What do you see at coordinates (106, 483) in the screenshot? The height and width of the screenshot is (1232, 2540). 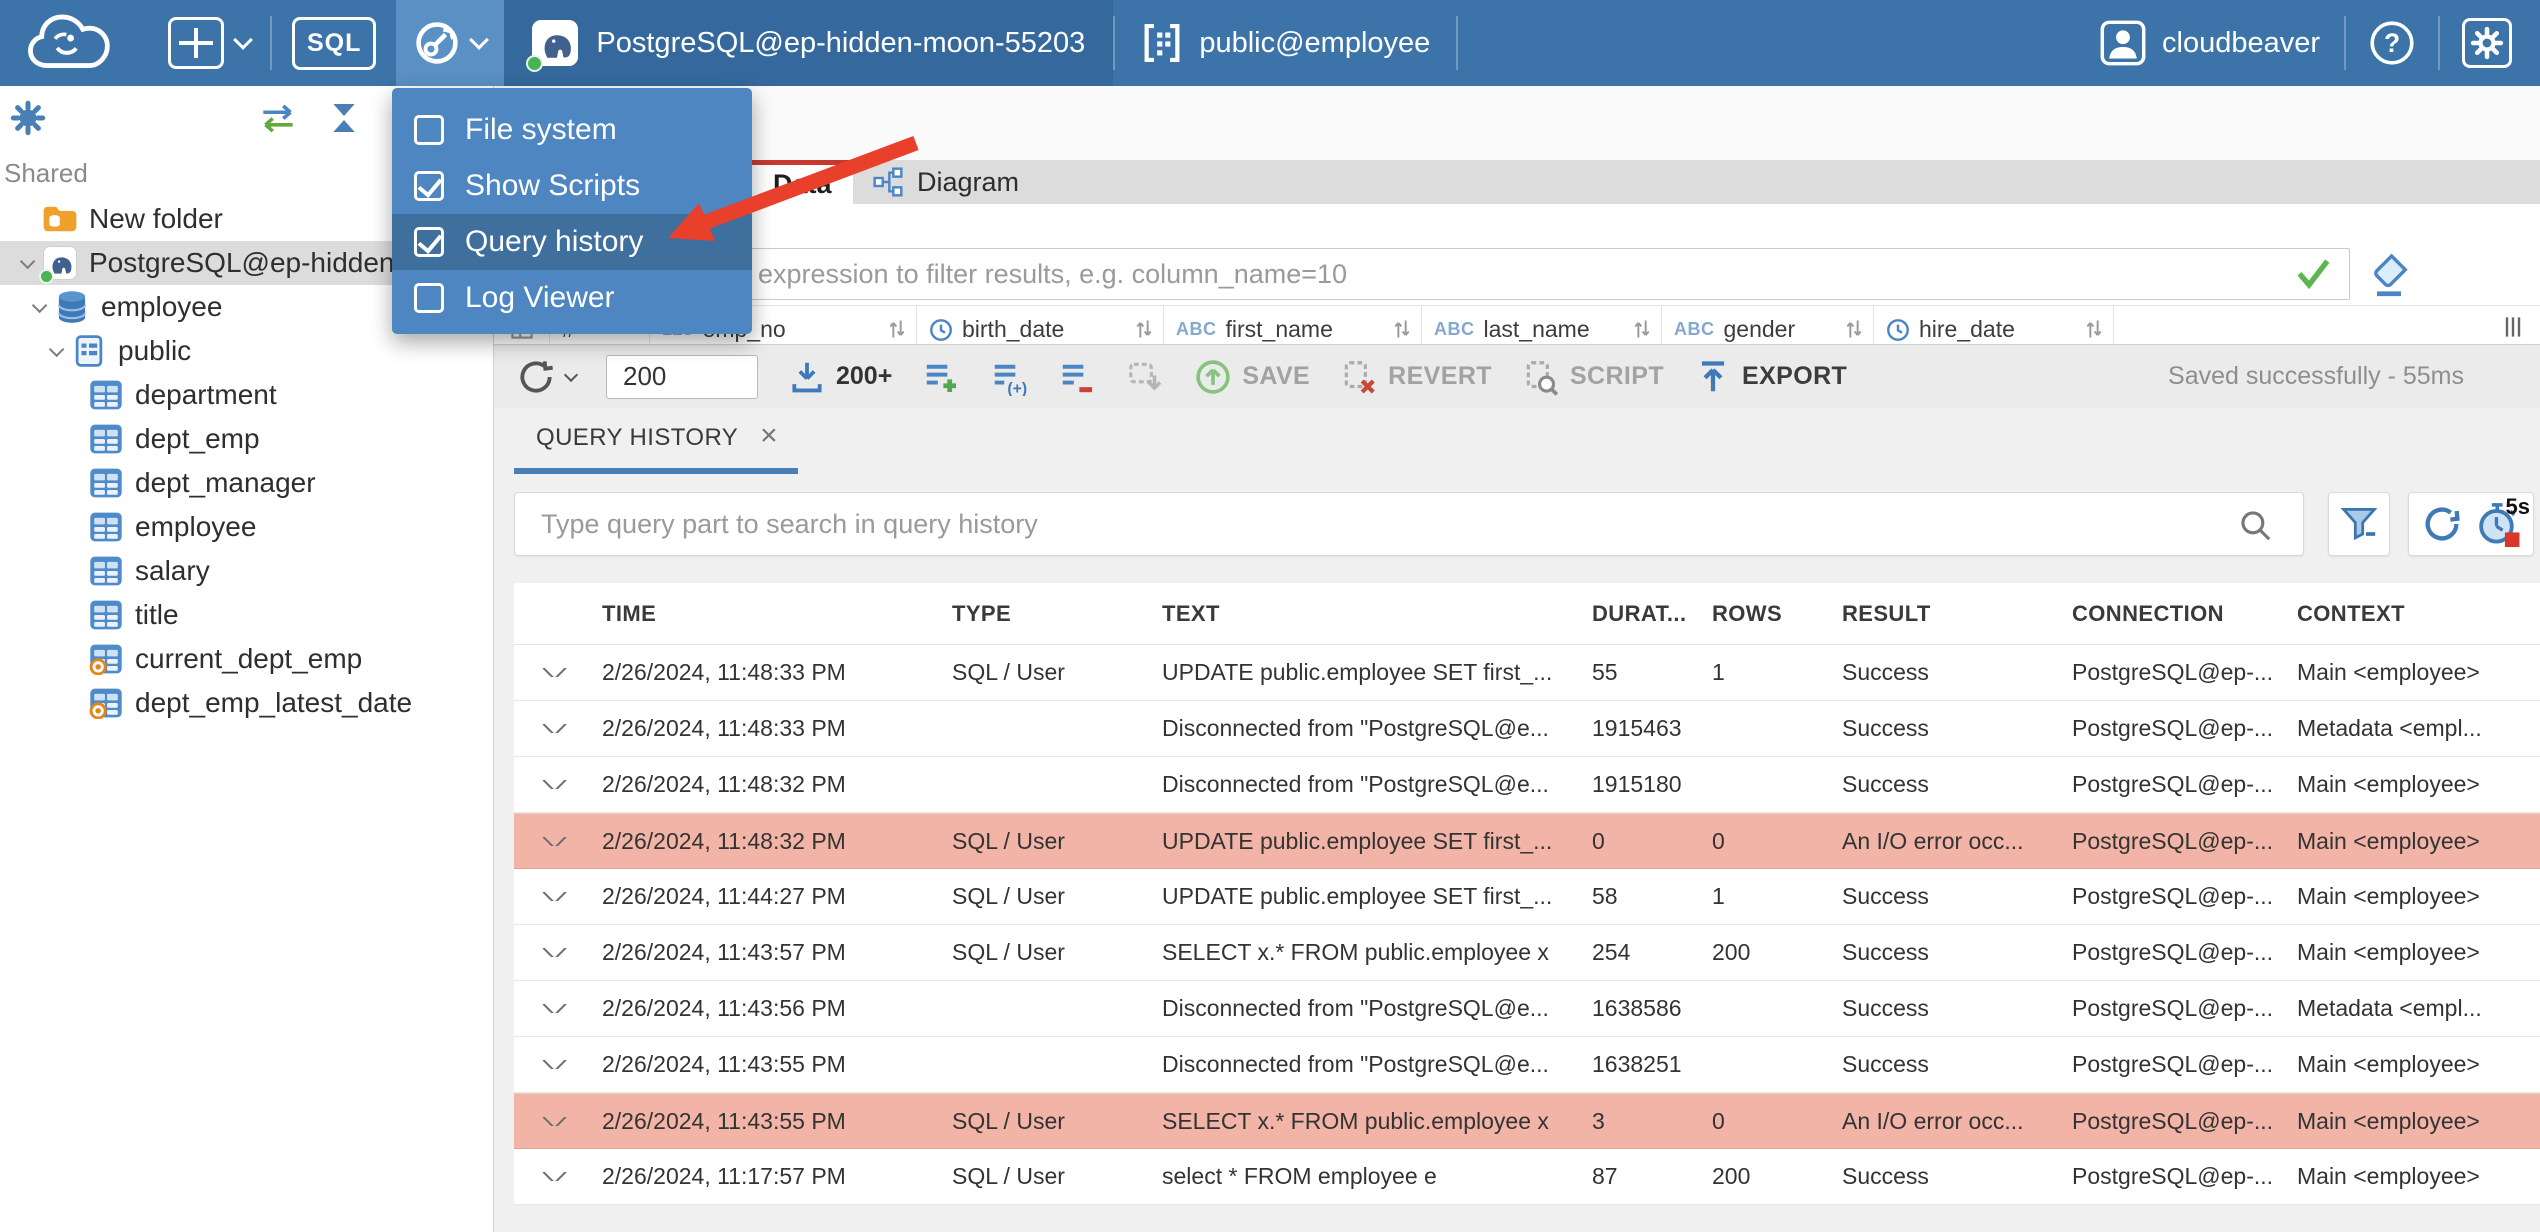 I see `table-icon` at bounding box center [106, 483].